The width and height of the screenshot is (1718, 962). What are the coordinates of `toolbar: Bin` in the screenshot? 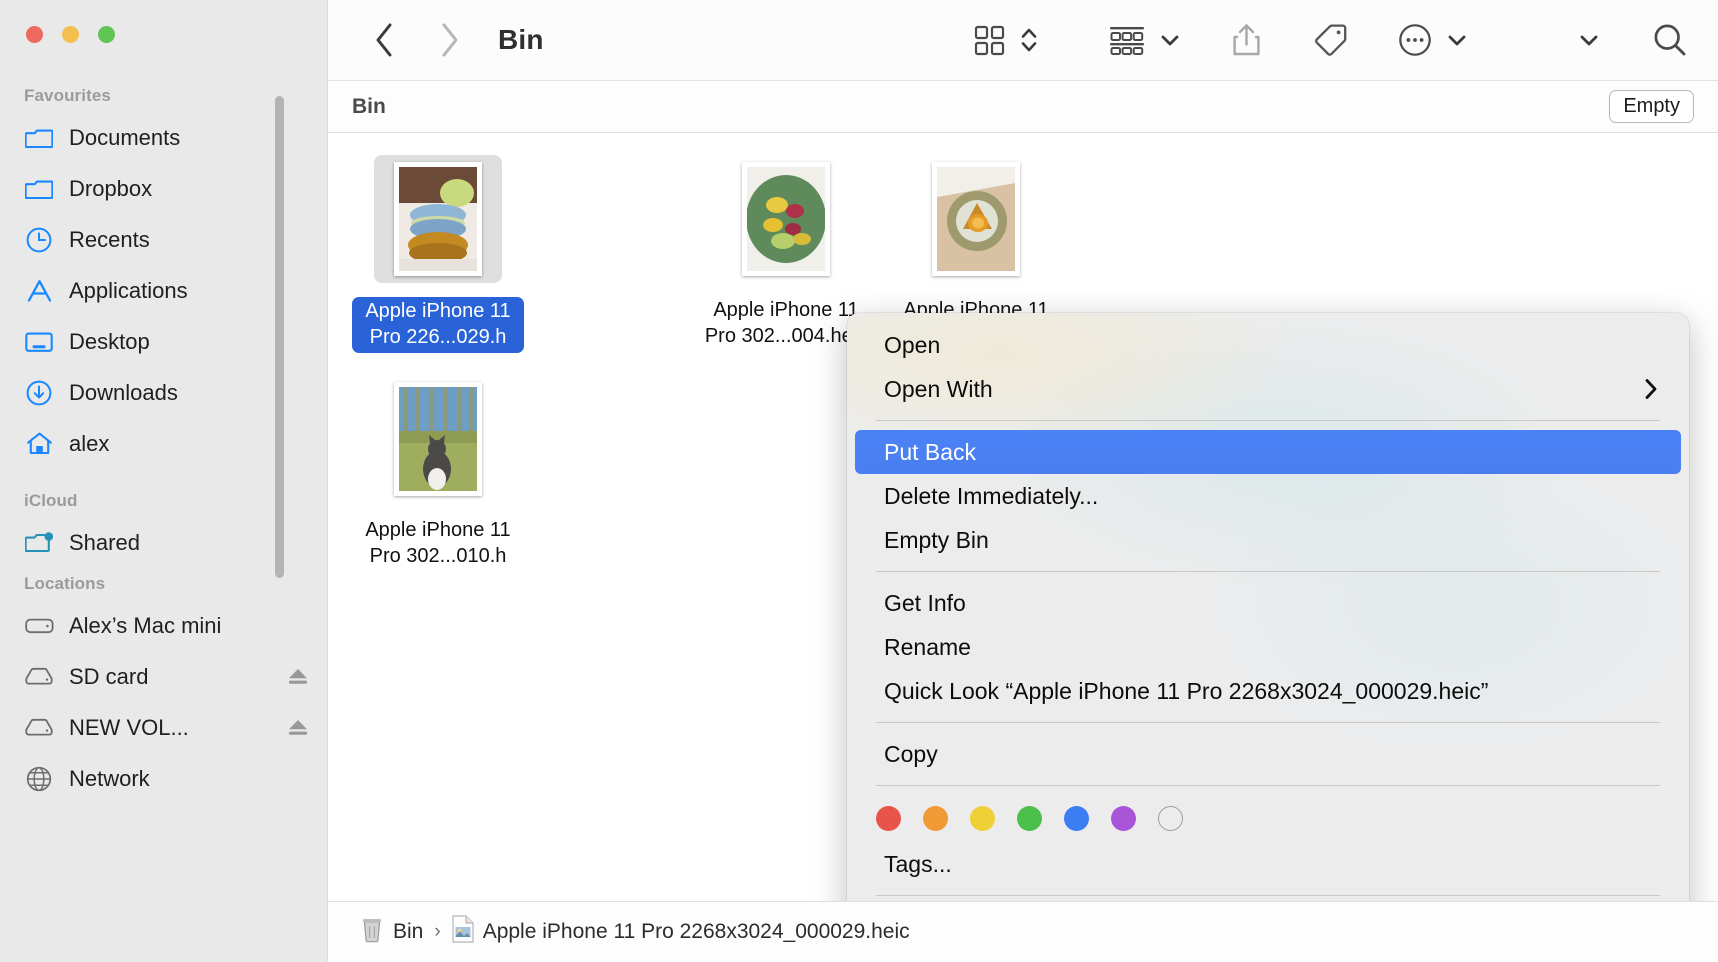 It's located at (1023, 40).